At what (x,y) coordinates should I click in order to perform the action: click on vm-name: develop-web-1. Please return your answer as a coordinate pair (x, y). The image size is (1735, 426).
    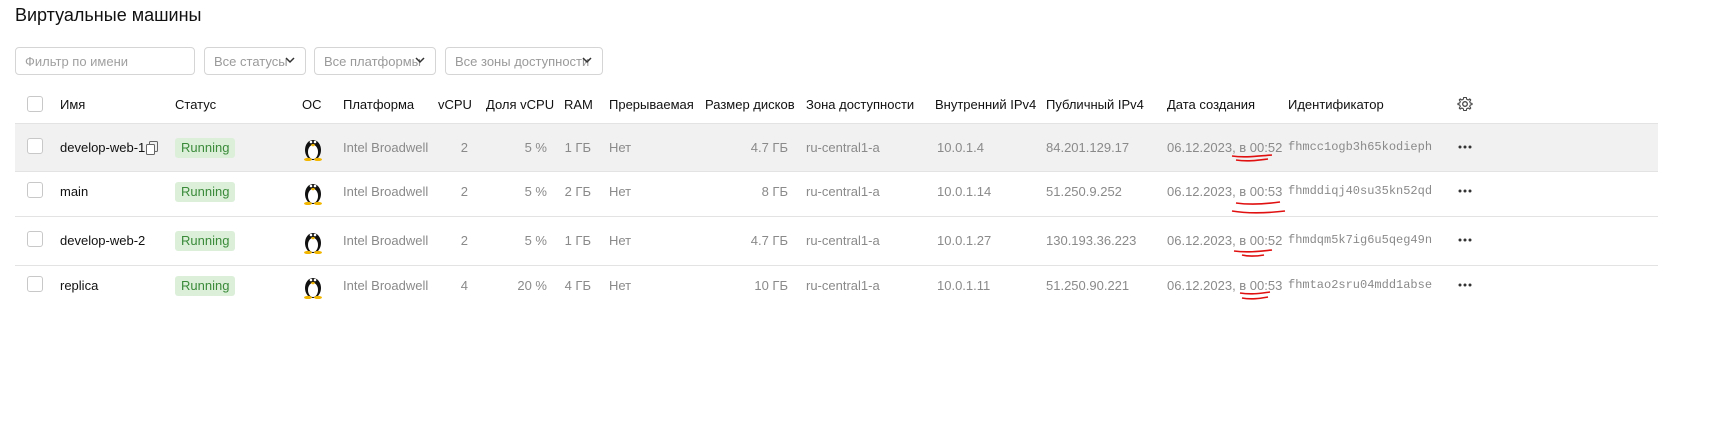
    Looking at the image, I should click on (102, 147).